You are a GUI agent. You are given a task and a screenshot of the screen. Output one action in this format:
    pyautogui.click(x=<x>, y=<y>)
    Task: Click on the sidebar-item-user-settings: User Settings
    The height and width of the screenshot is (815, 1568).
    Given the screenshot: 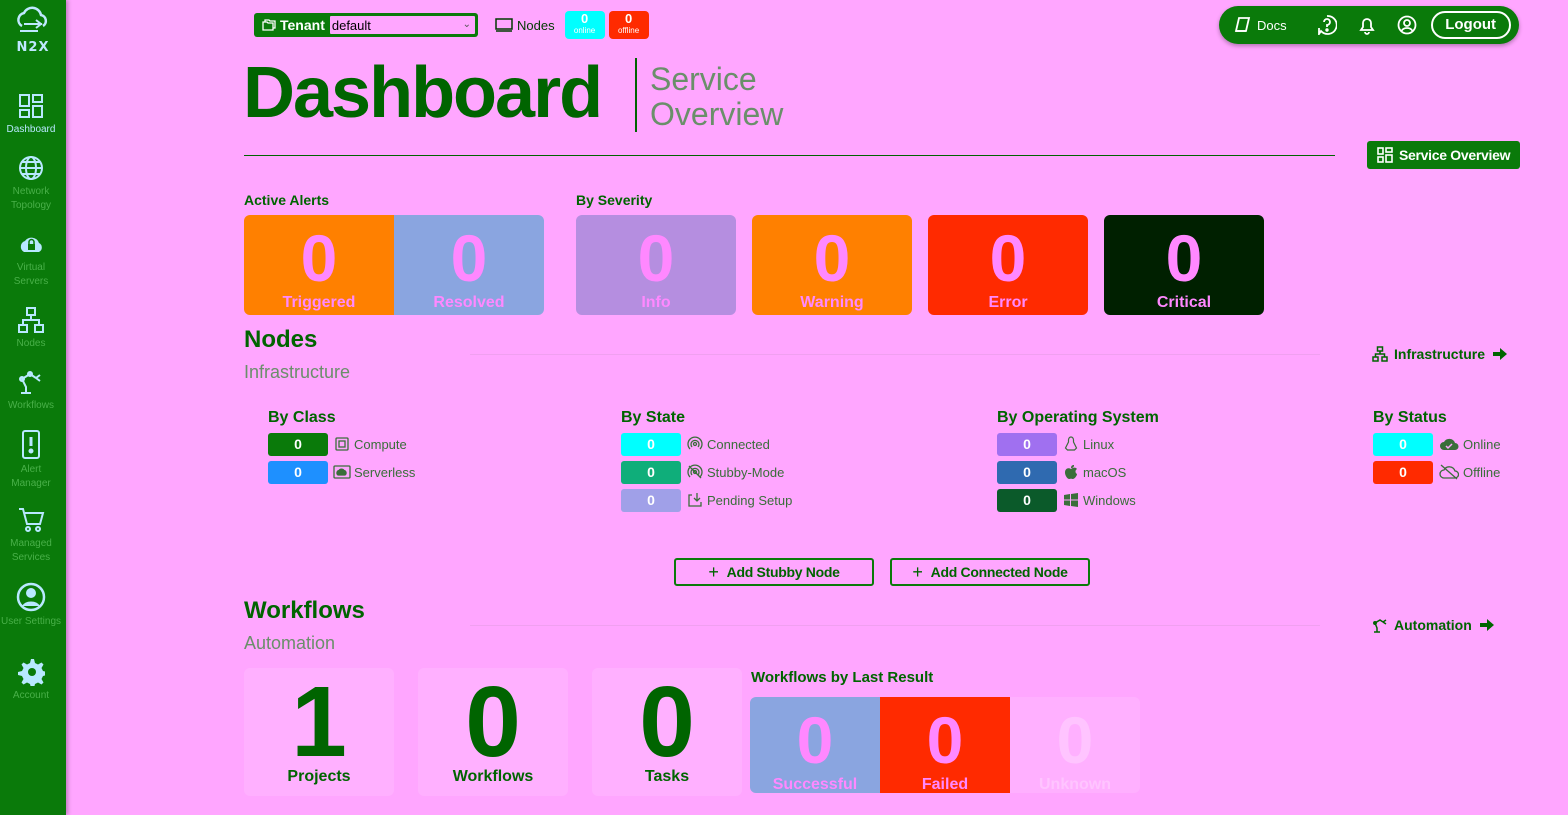 What is the action you would take?
    pyautogui.click(x=31, y=605)
    